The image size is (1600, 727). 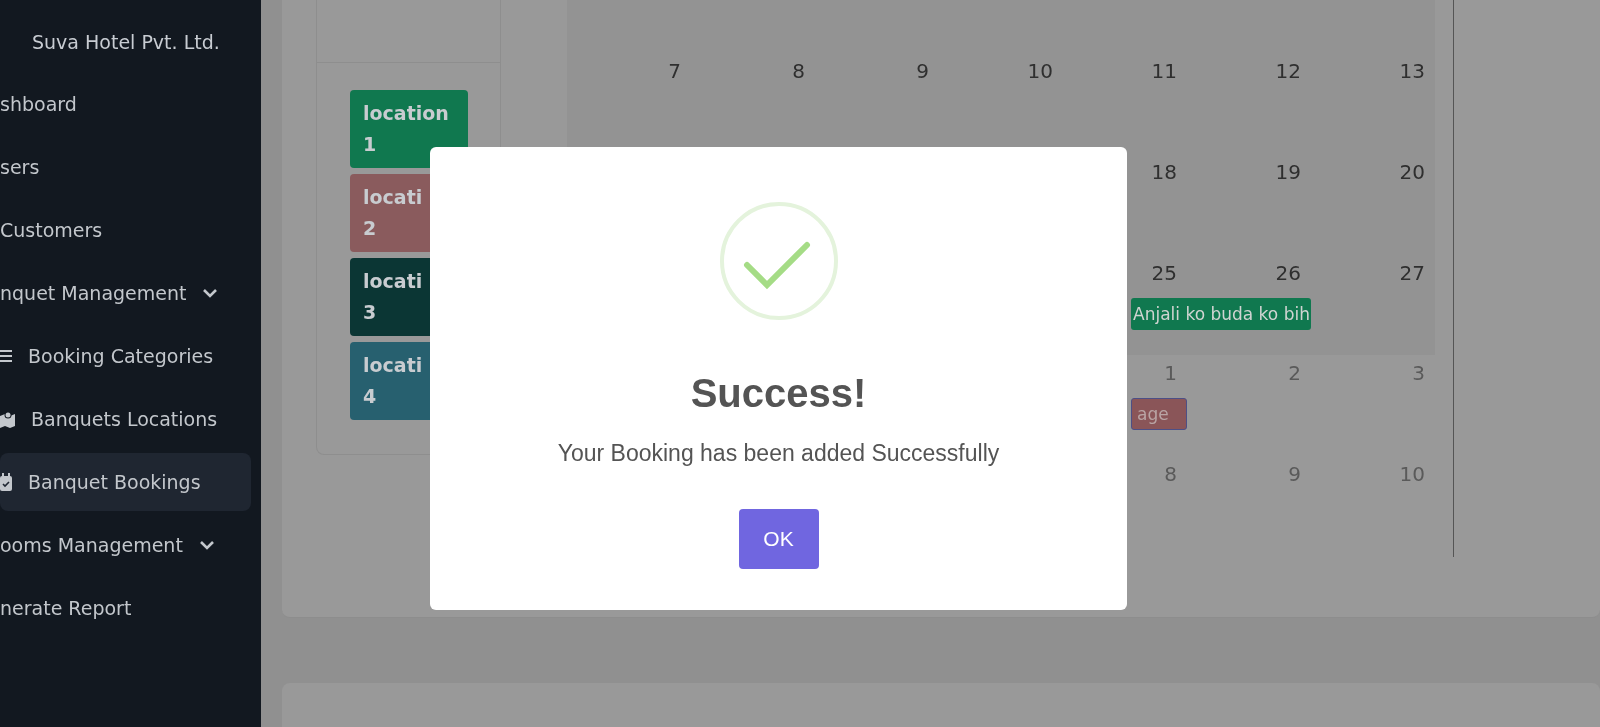 What do you see at coordinates (778, 261) in the screenshot?
I see `checkmark-icon` at bounding box center [778, 261].